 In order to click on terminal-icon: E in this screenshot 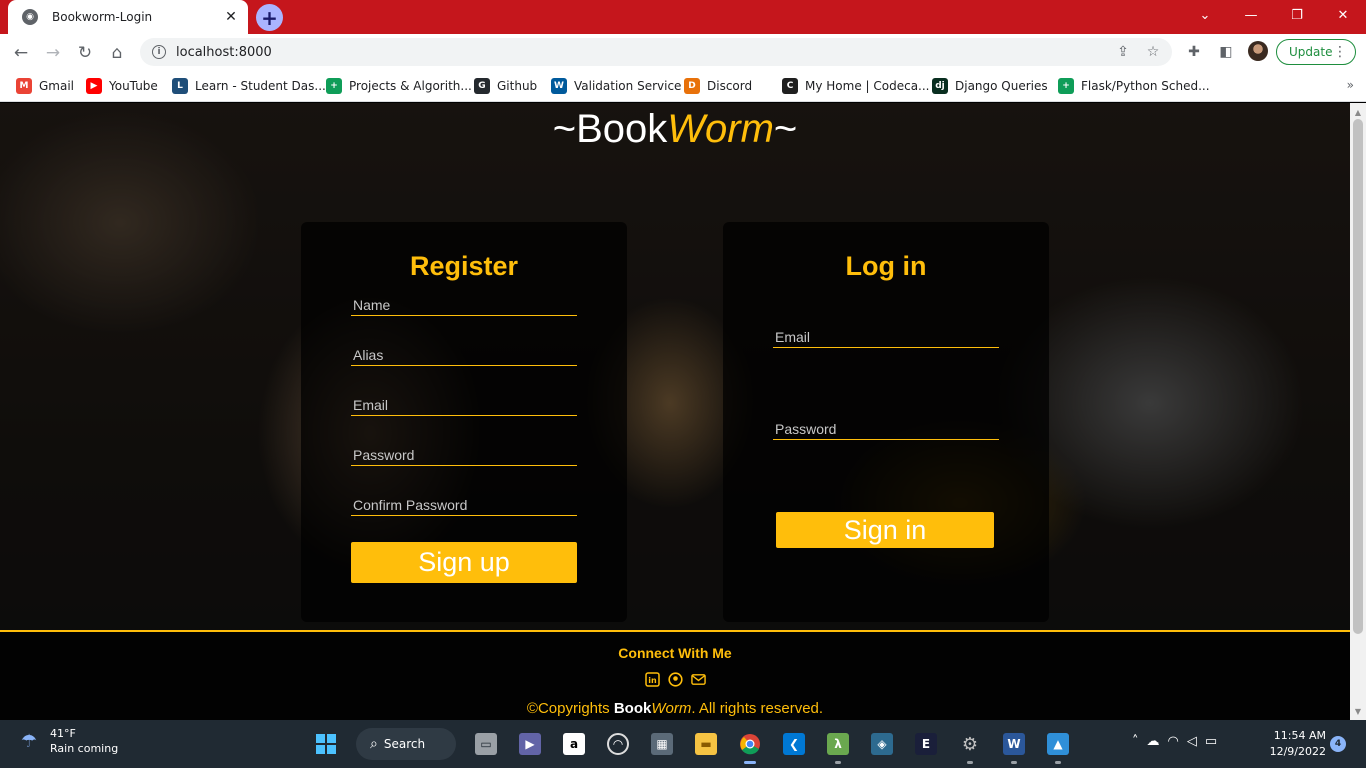, I will do `click(926, 744)`.